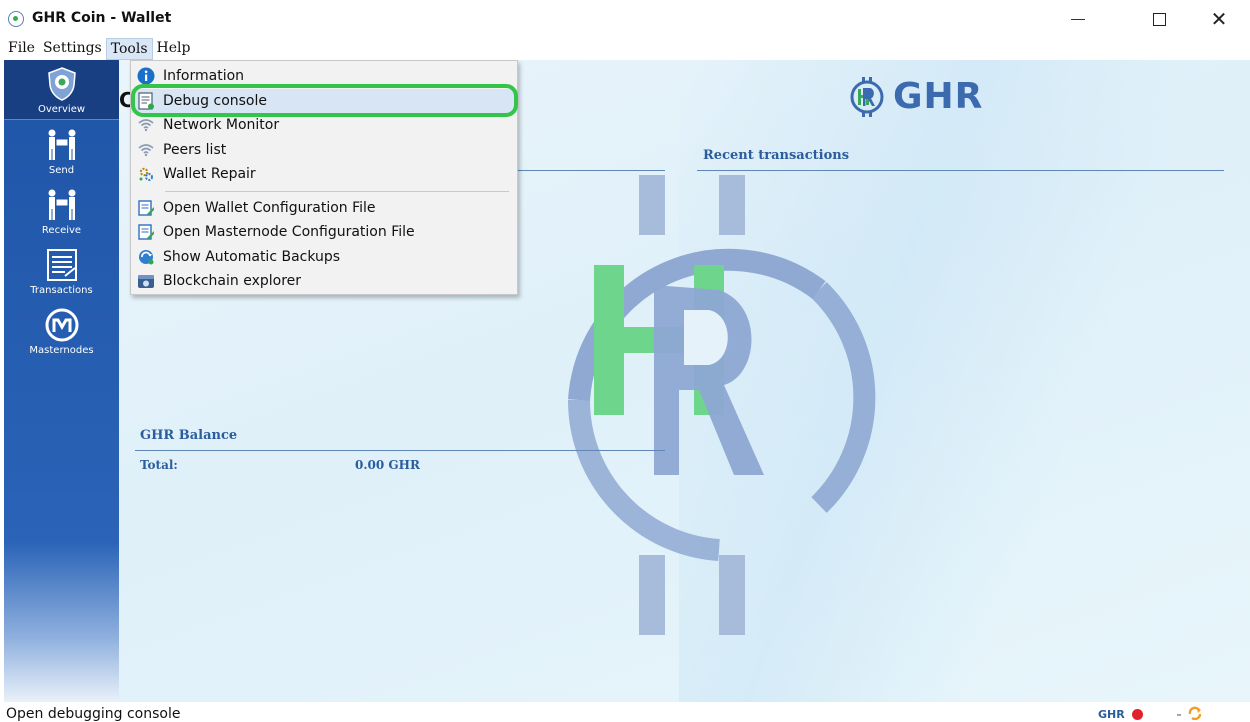 The height and width of the screenshot is (722, 1250). What do you see at coordinates (62, 145) in the screenshot?
I see `send-people-icon` at bounding box center [62, 145].